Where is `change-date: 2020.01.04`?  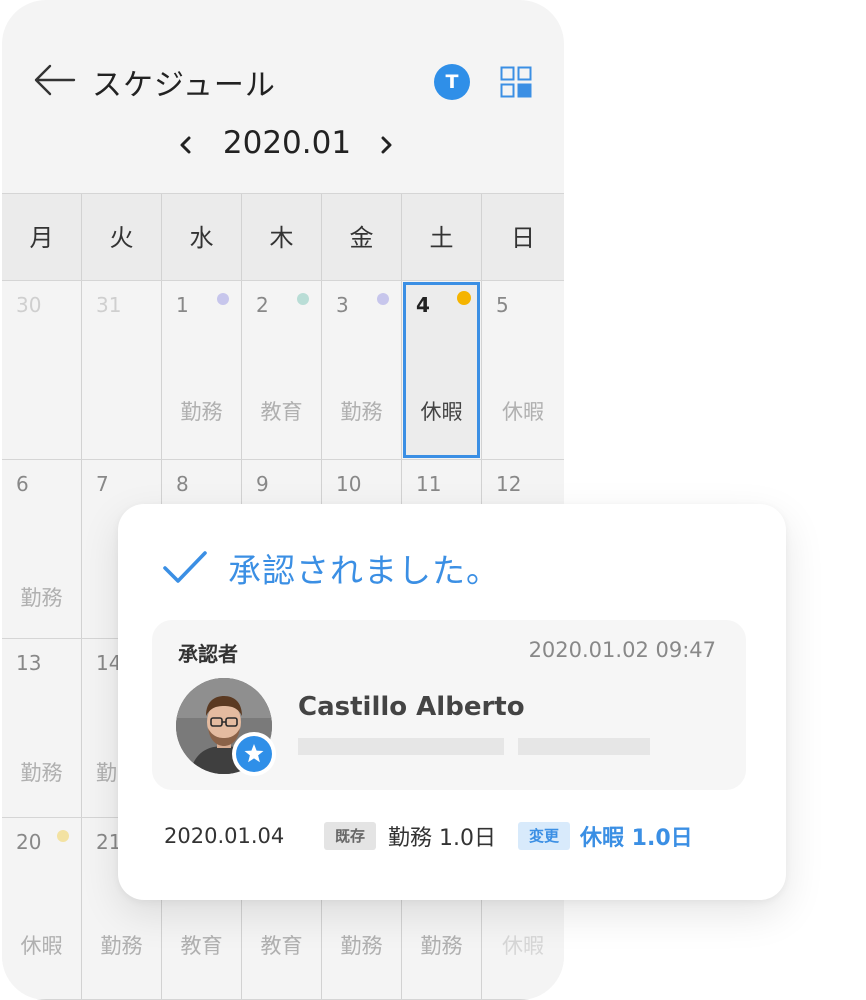 change-date: 2020.01.04 is located at coordinates (224, 836).